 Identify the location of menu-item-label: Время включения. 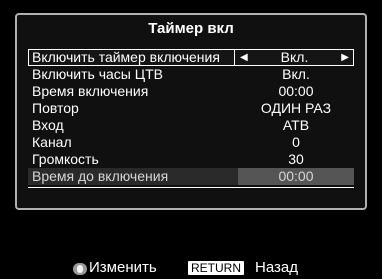
(90, 91).